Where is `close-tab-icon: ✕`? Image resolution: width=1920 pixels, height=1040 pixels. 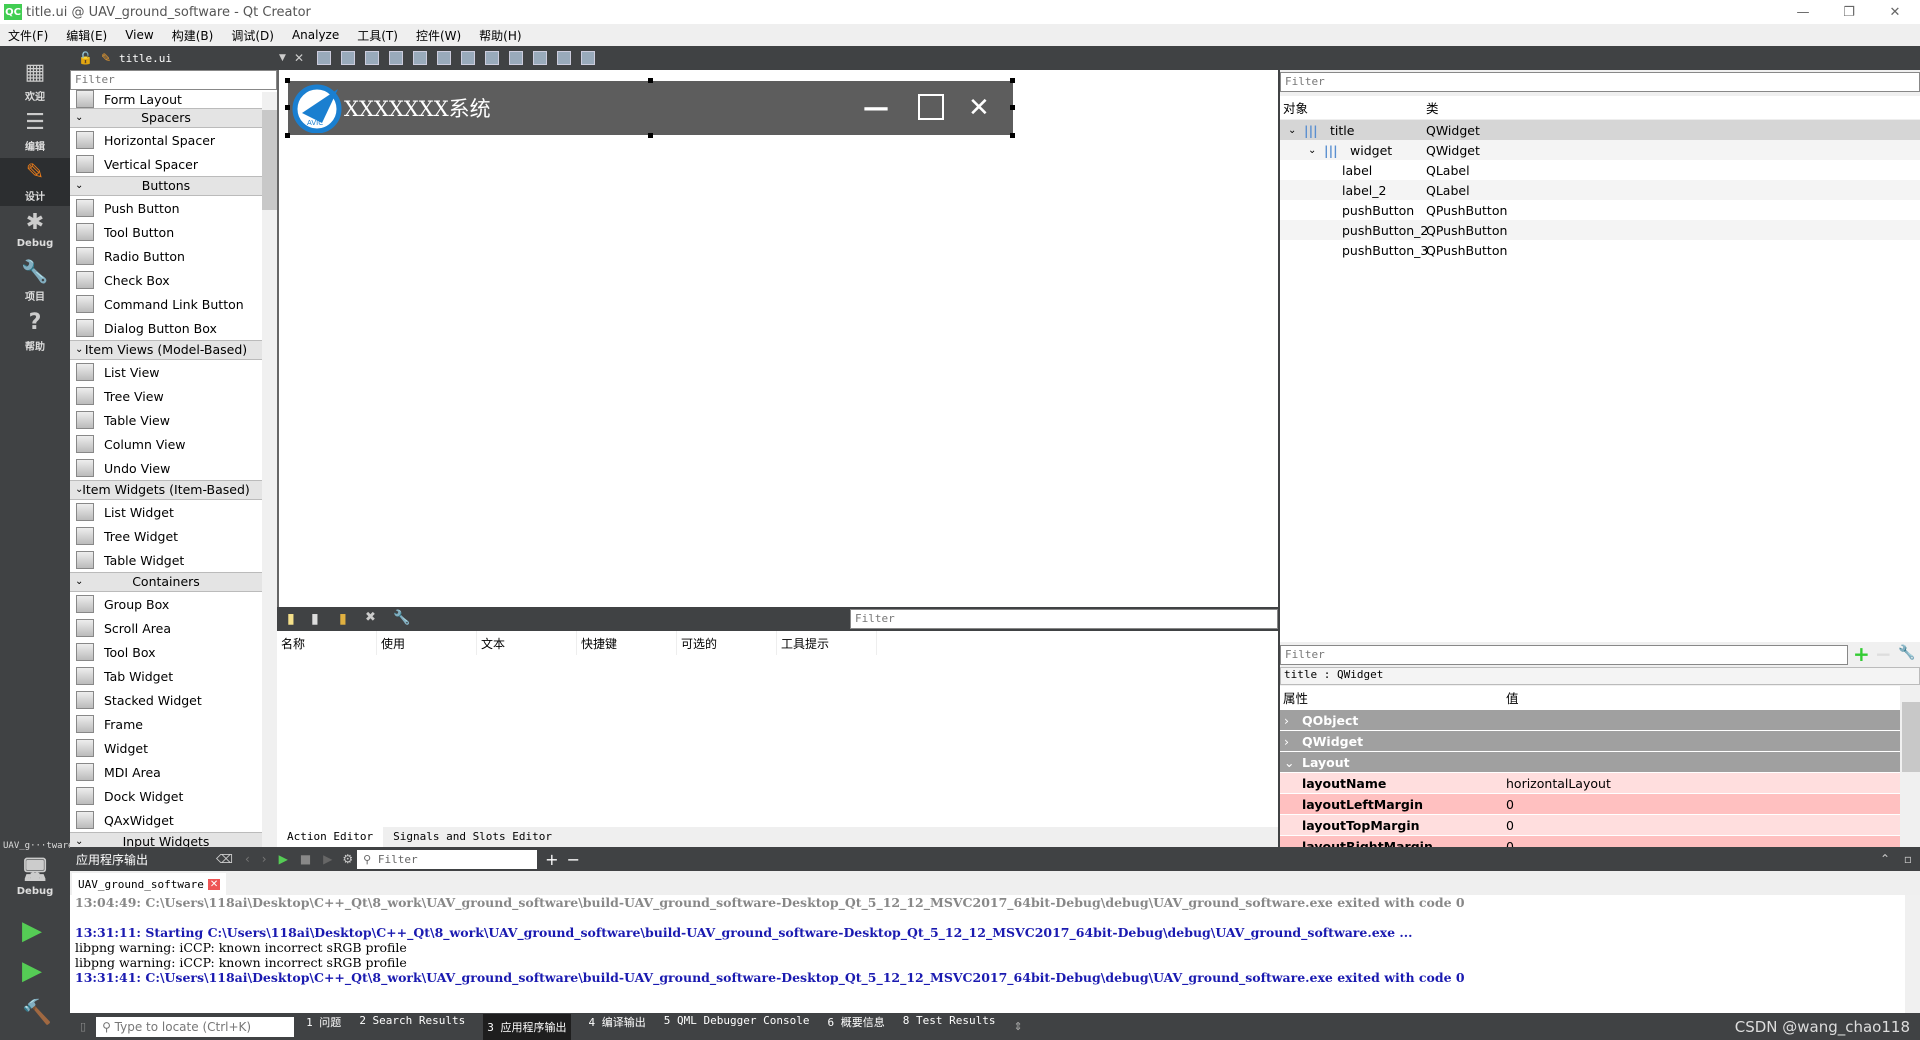
close-tab-icon: ✕ is located at coordinates (214, 884).